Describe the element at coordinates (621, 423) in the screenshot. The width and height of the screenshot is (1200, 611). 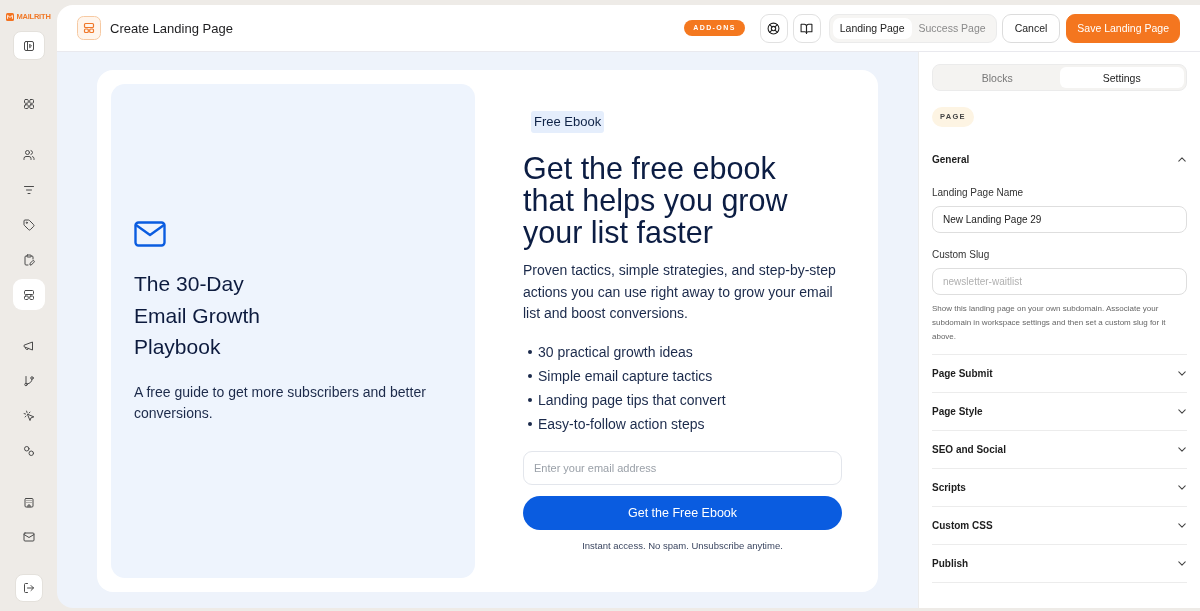
I see `bullet-text: Easy-to-follow action steps` at that location.